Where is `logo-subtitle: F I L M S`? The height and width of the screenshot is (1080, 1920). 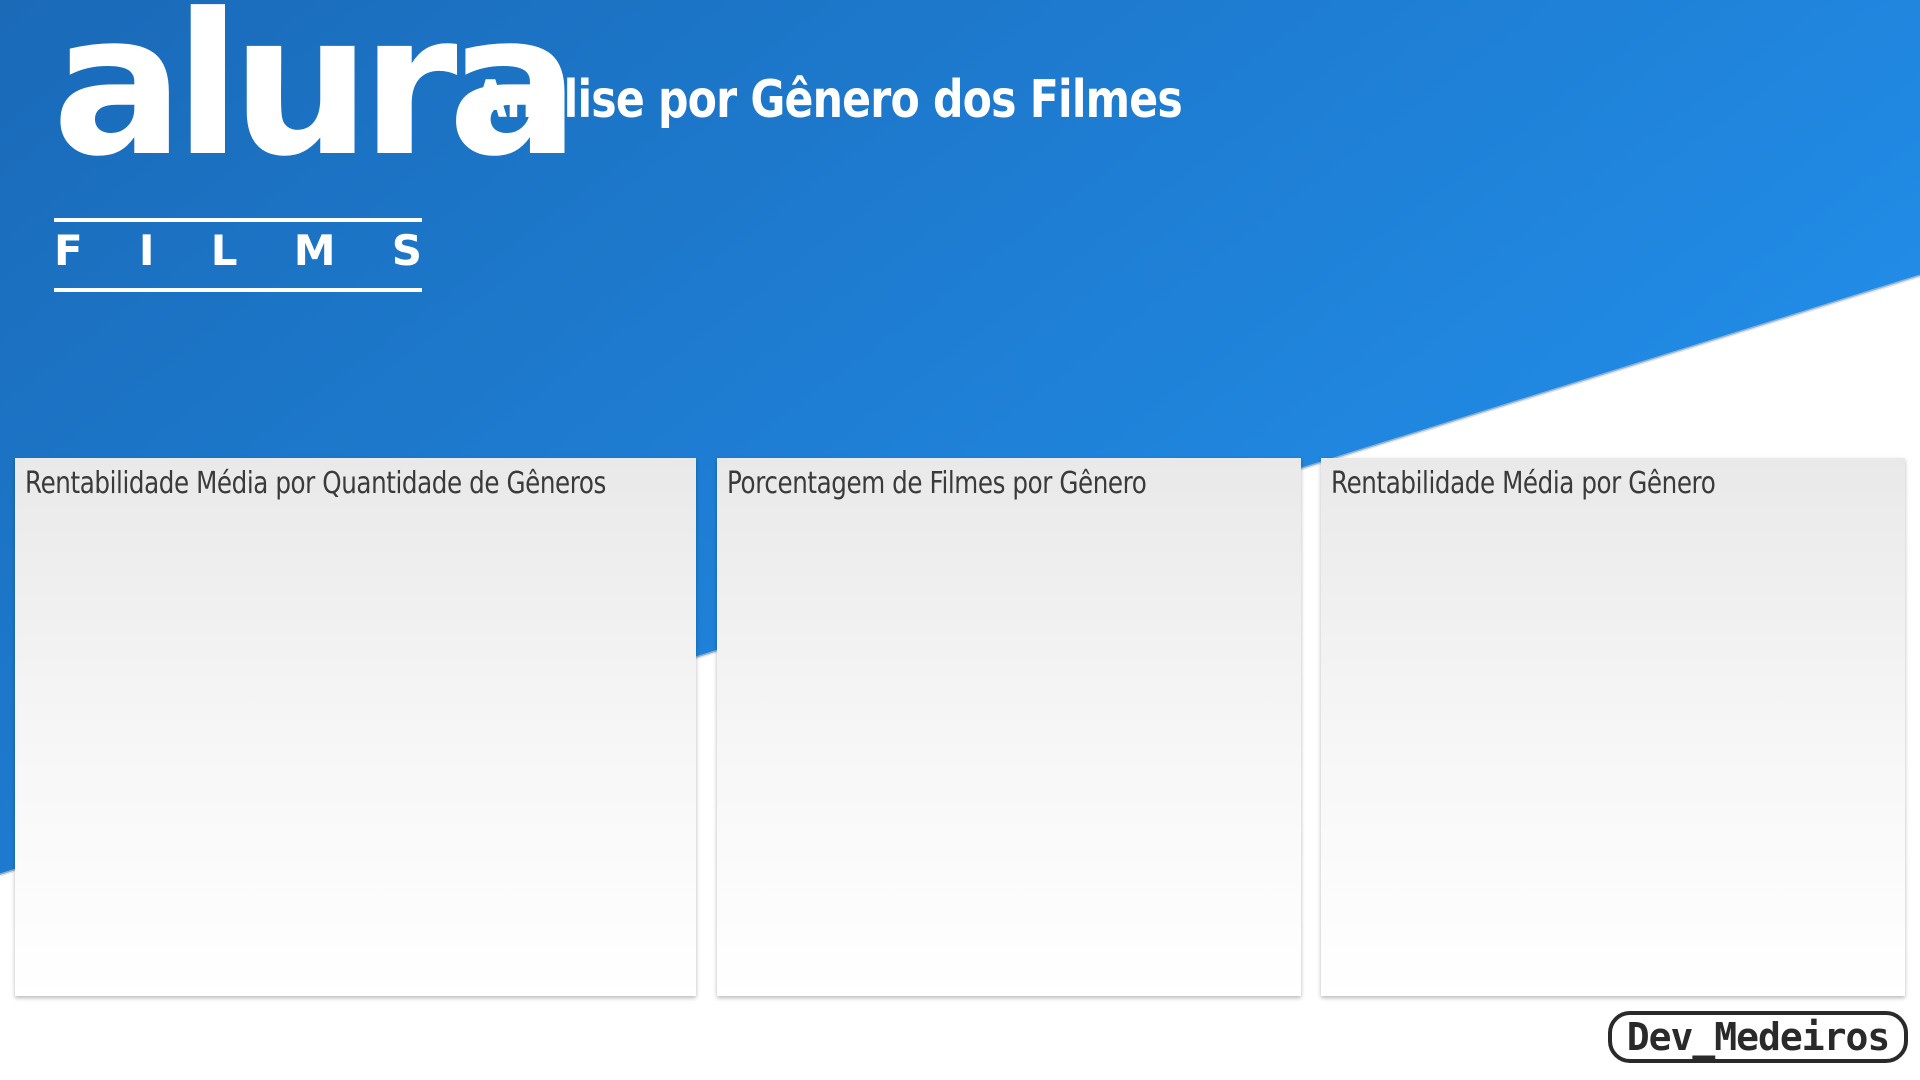
logo-subtitle: F I L M S is located at coordinates (238, 251).